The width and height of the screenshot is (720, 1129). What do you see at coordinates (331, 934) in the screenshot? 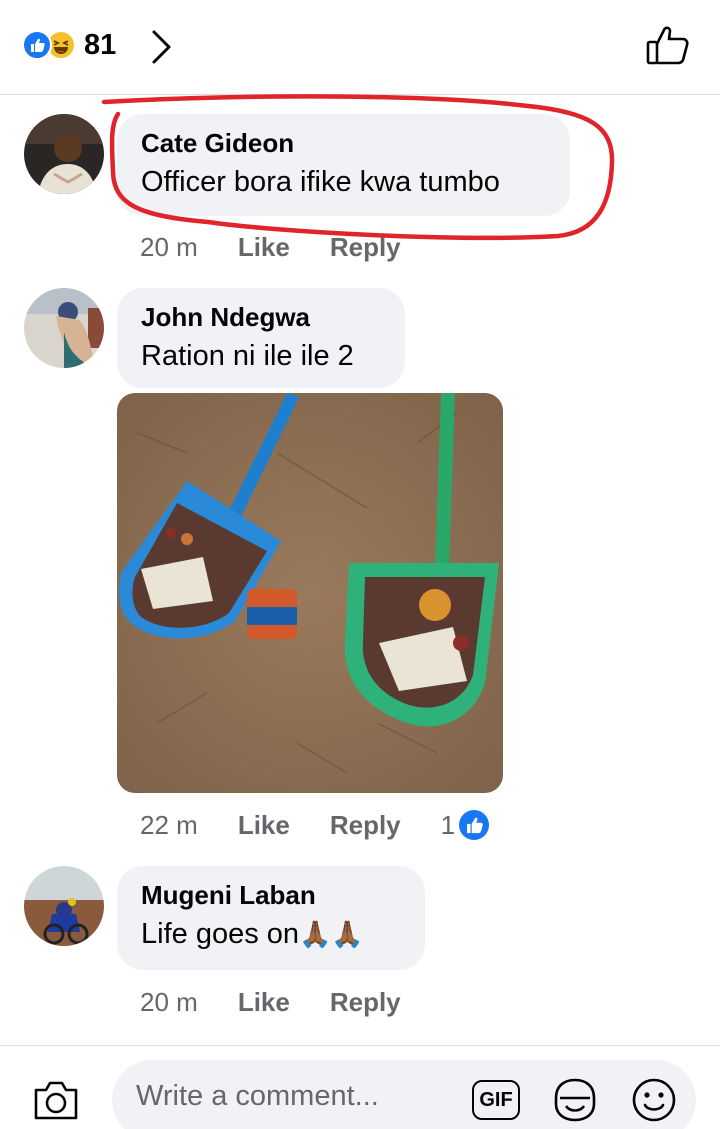
I see `praying-hands-emoji: 🙏🏾🙏🏾` at bounding box center [331, 934].